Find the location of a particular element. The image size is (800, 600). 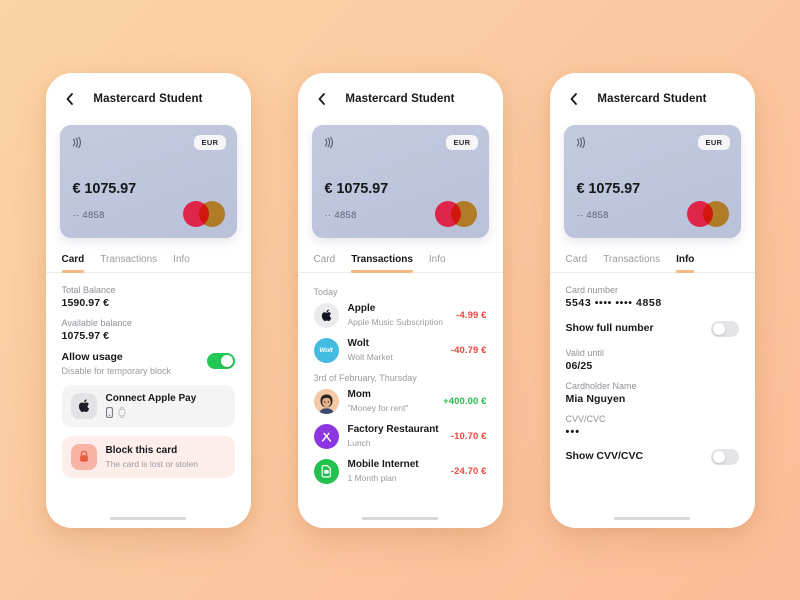

valid-until-label: Valid until is located at coordinates (584, 352).